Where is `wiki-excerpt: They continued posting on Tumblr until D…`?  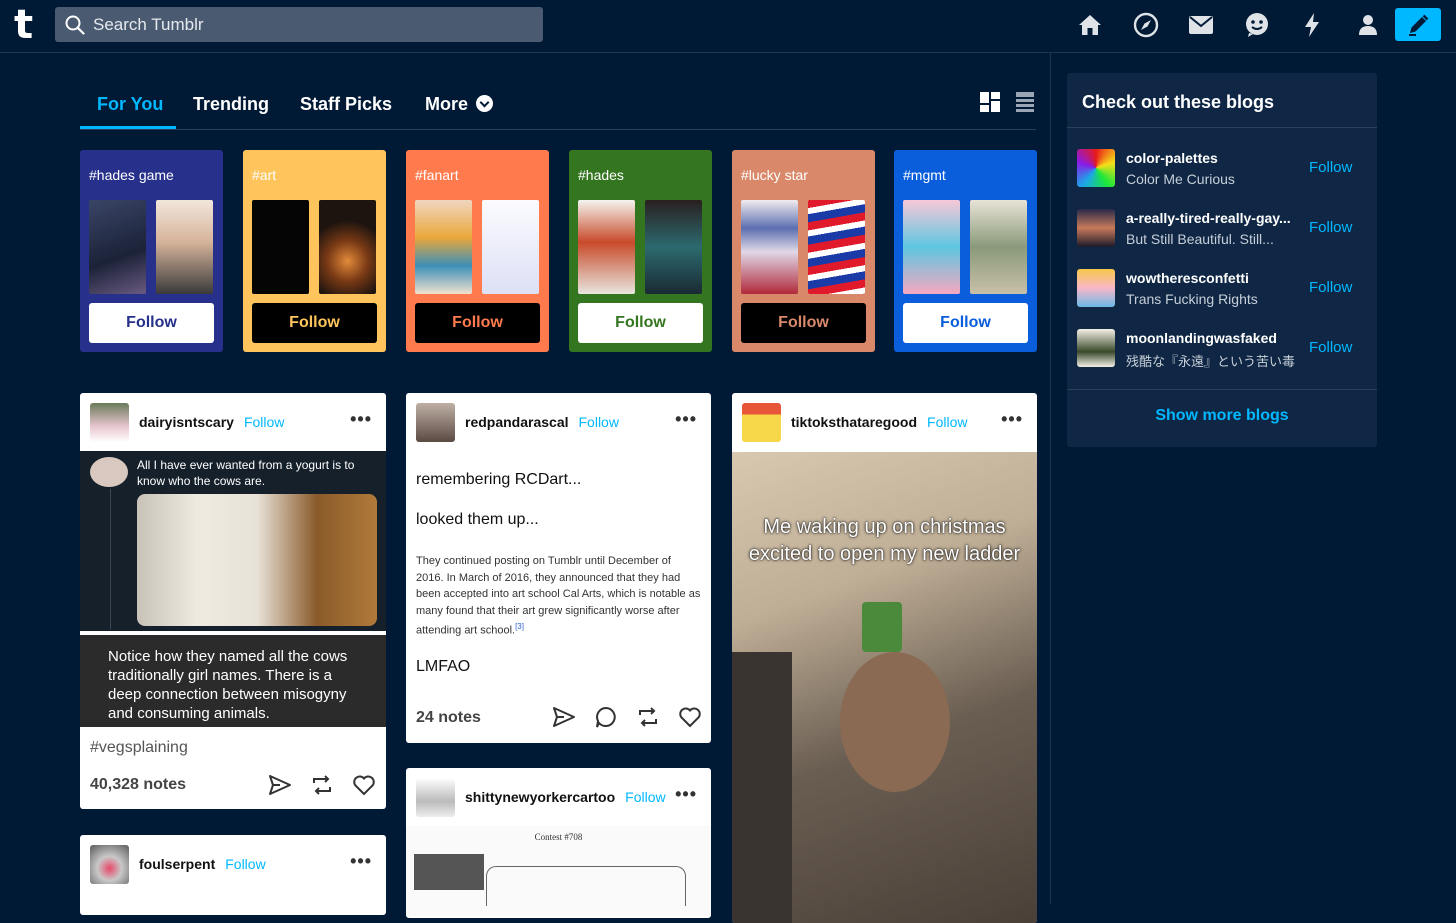
wiki-excerpt: They continued posting on Tumblr until D… is located at coordinates (558, 596).